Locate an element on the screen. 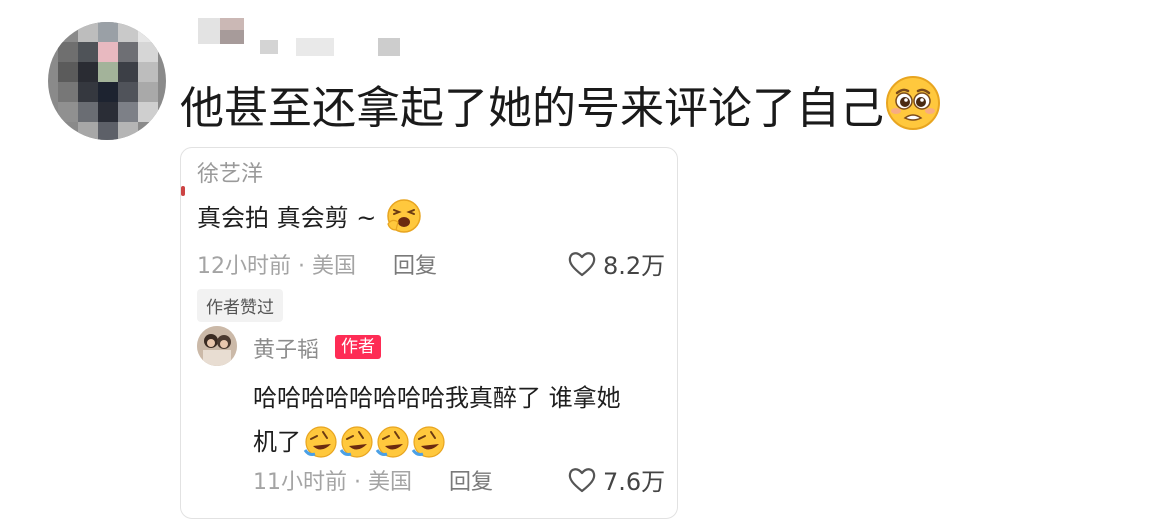  reply-like-button: 7.6万 is located at coordinates (616, 479).